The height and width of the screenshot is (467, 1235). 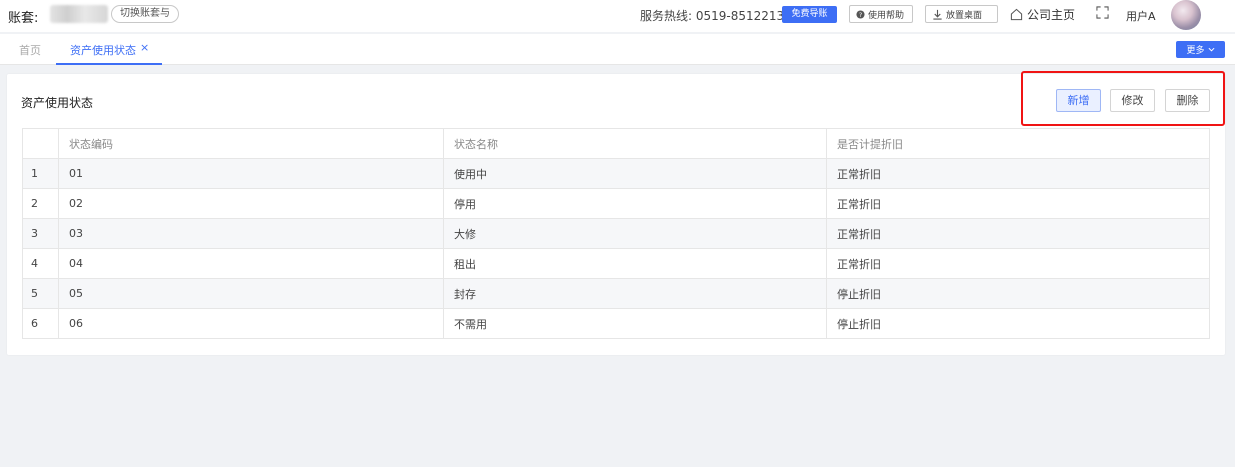 What do you see at coordinates (635, 323) in the screenshot?
I see `status-name: 不需用` at bounding box center [635, 323].